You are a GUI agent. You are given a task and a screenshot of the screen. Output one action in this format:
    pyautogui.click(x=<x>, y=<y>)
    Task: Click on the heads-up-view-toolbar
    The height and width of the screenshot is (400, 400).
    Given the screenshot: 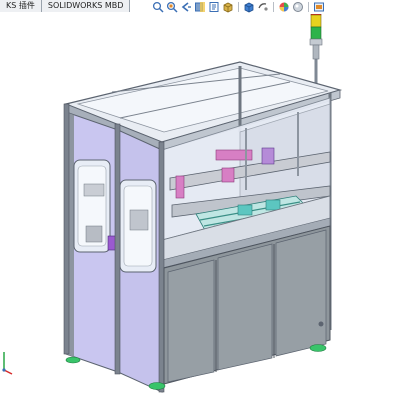 What is the action you would take?
    pyautogui.click(x=238, y=7)
    